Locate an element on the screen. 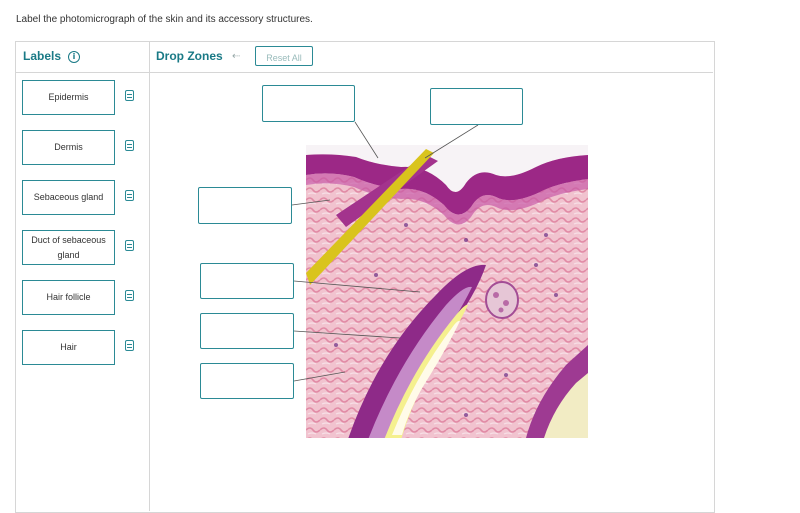 The height and width of the screenshot is (513, 800). label-card-sebaceous-gland: Sebaceous gland is located at coordinates (68, 197).